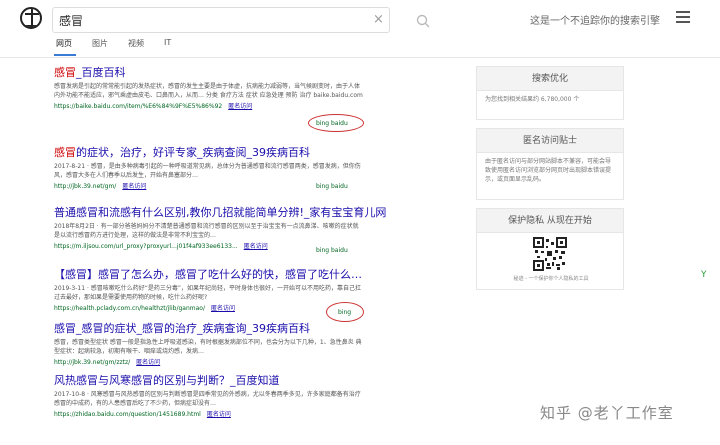 The image size is (720, 445). I want to click on result-title: 感冒_感冒的症状_感冒的治疗_疾病查询_39疾病百科, so click(219, 329).